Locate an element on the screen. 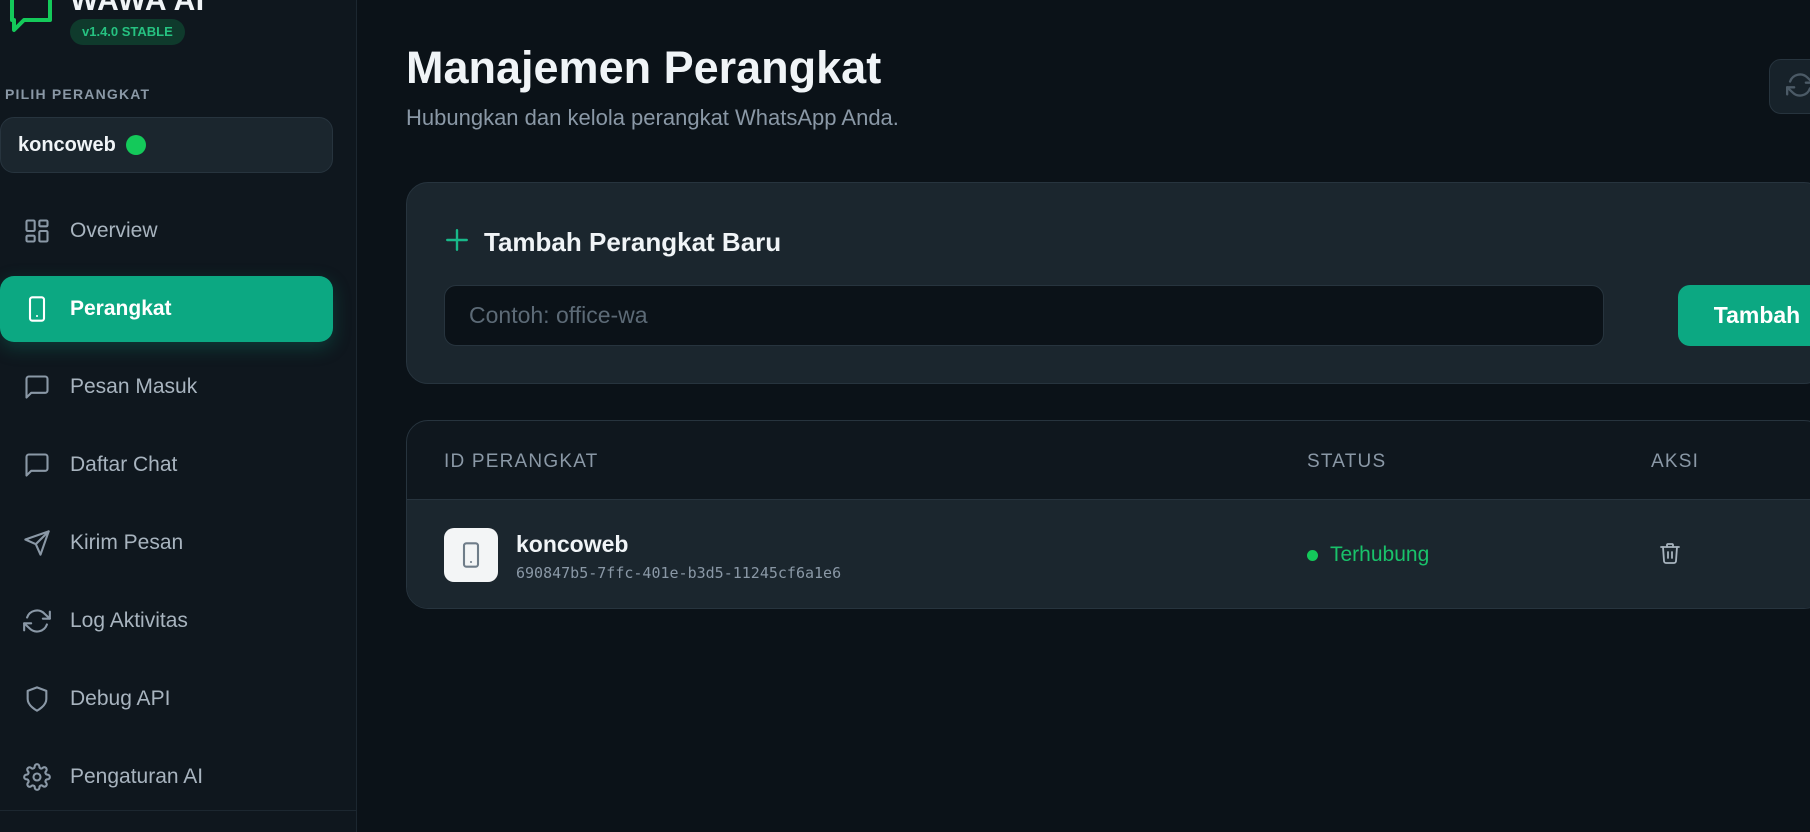  gear-icon is located at coordinates (37, 777).